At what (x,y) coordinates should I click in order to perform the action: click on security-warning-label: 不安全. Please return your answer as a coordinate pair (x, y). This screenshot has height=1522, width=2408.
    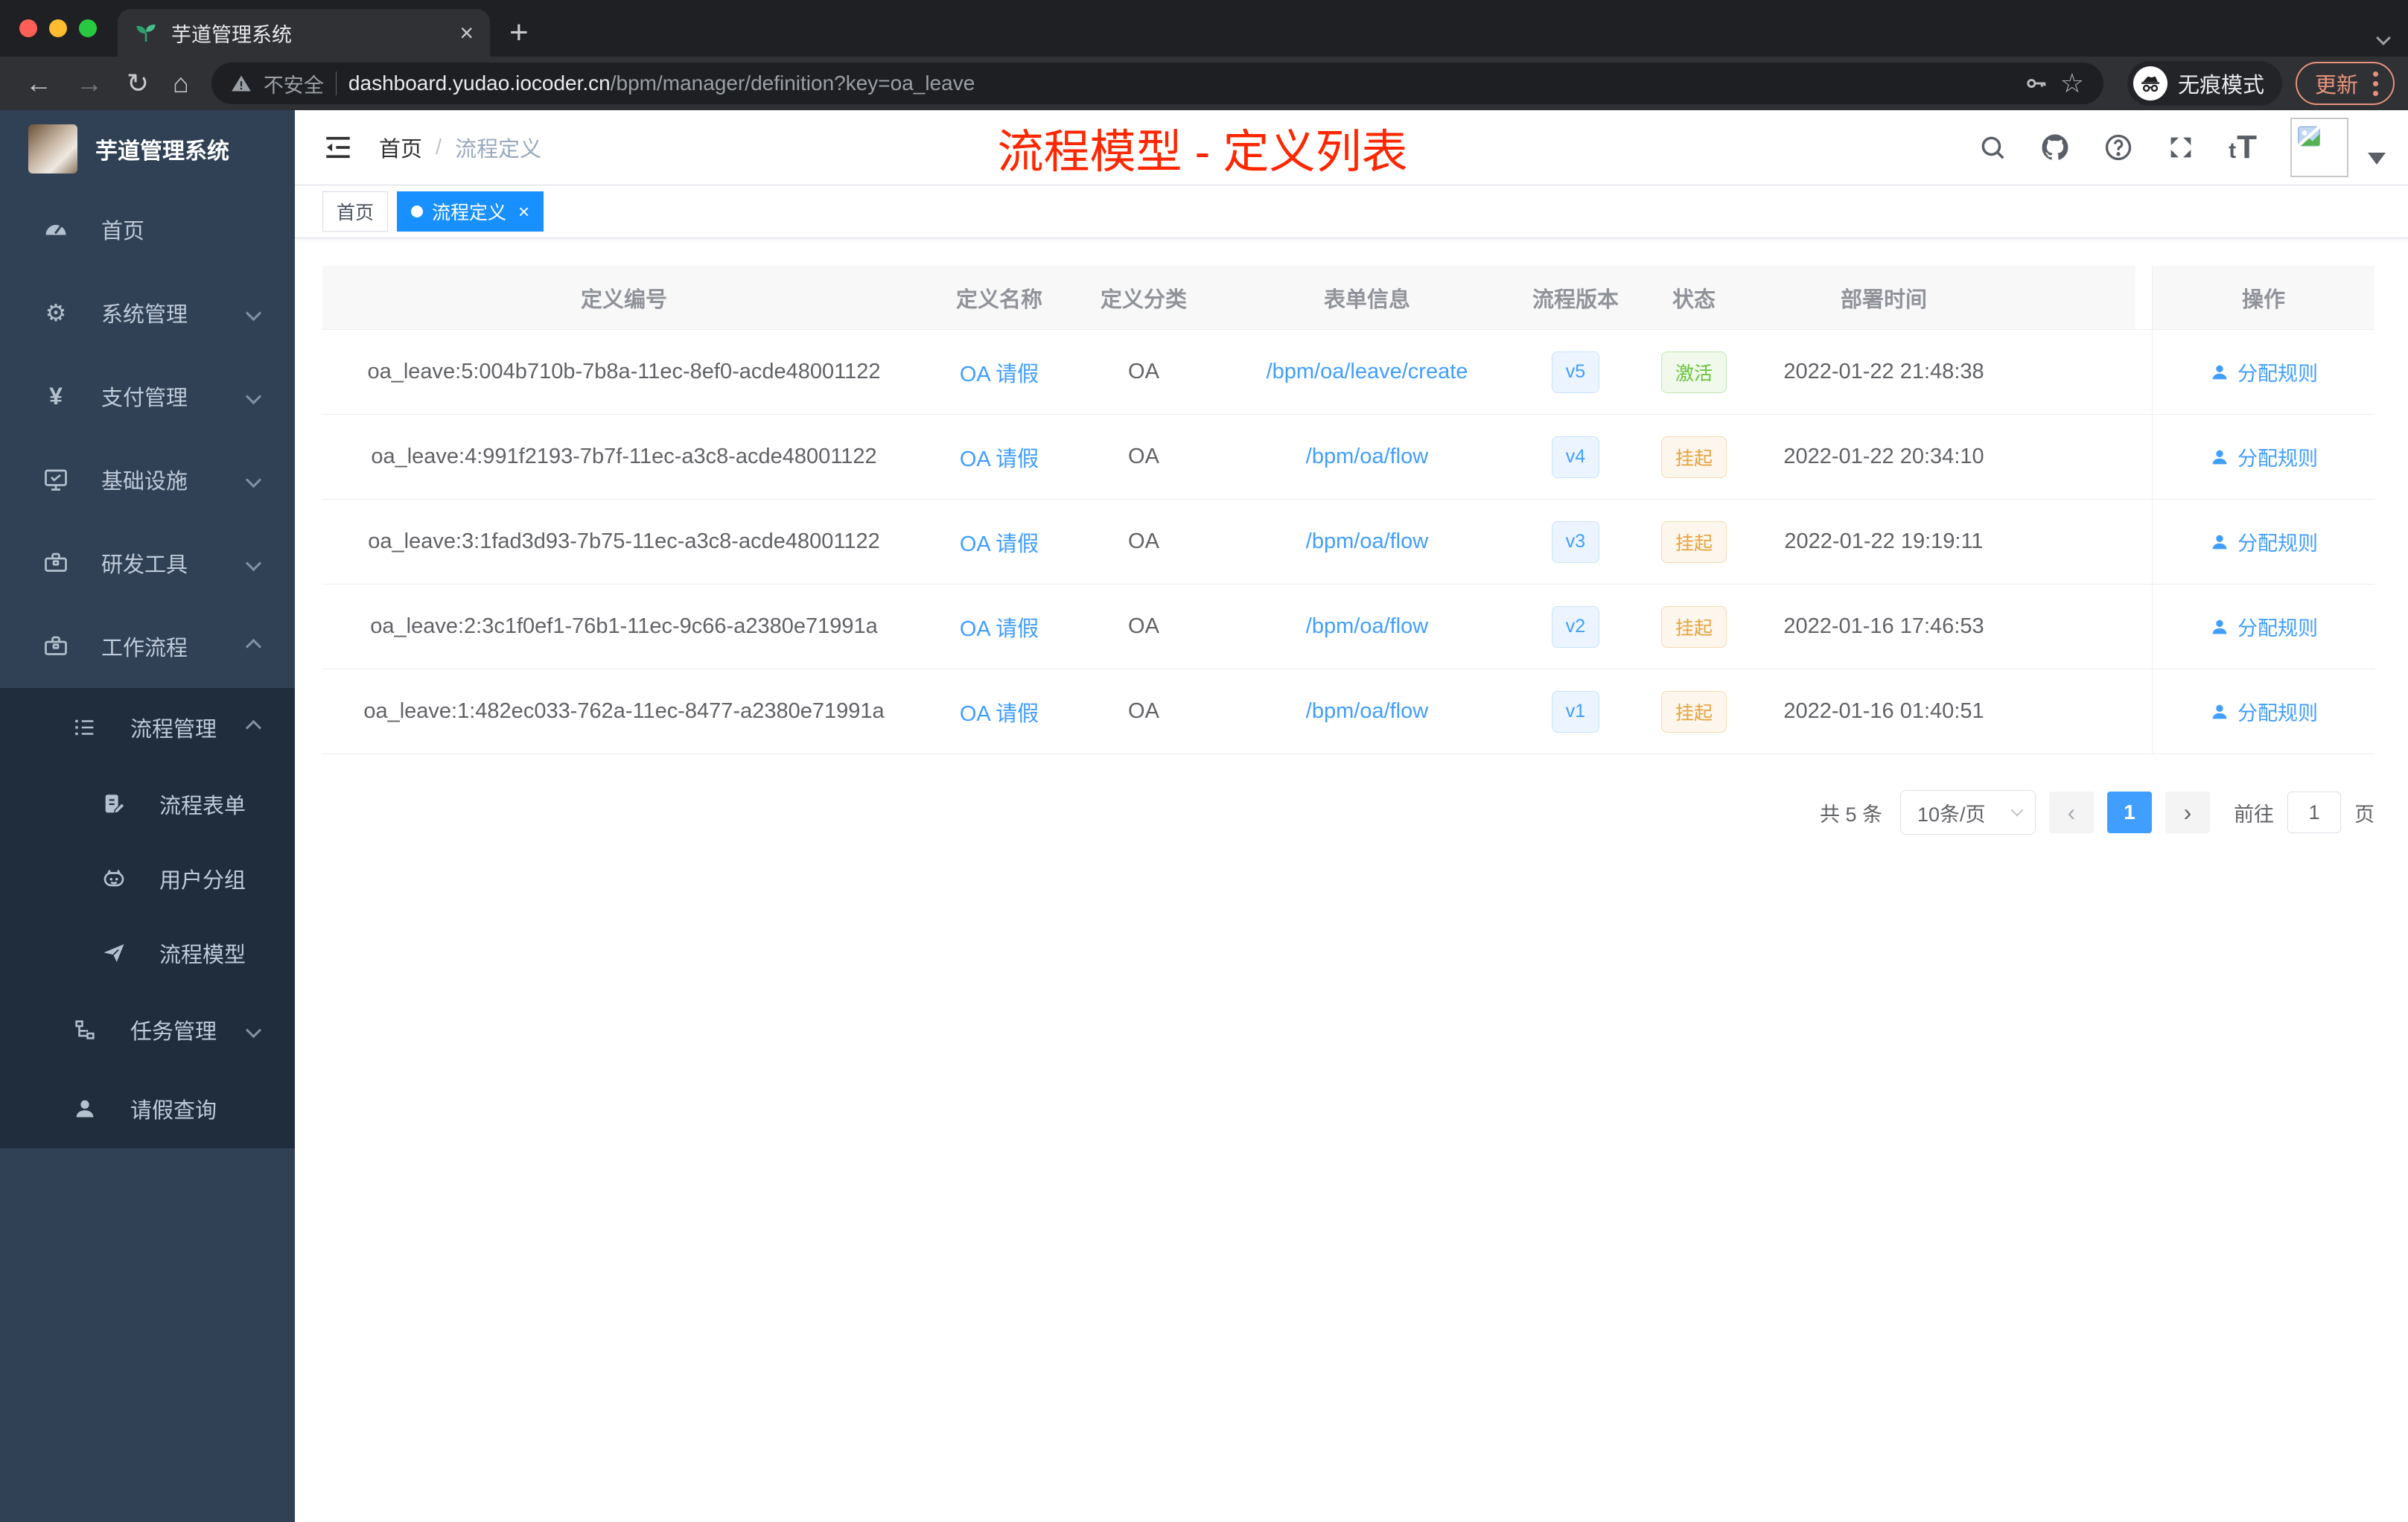
    Looking at the image, I should click on (293, 85).